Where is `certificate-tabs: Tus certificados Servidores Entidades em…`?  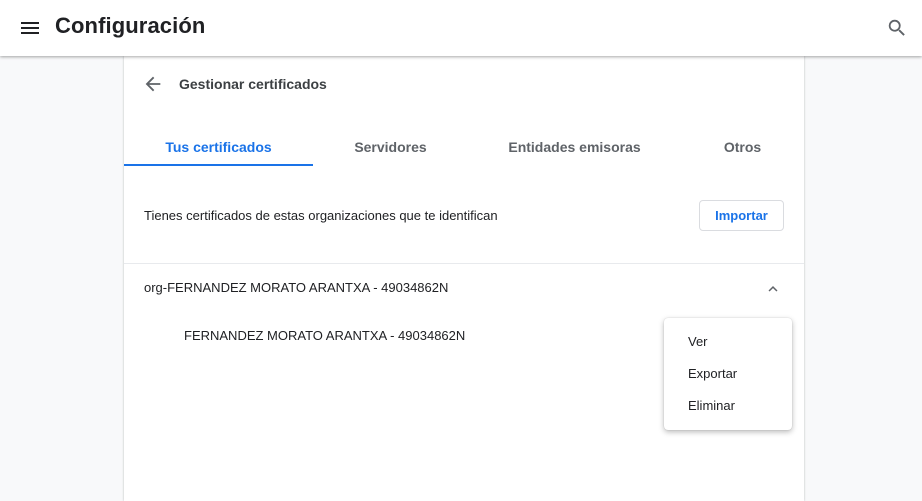 certificate-tabs: Tus certificados Servidores Entidades em… is located at coordinates (464, 148).